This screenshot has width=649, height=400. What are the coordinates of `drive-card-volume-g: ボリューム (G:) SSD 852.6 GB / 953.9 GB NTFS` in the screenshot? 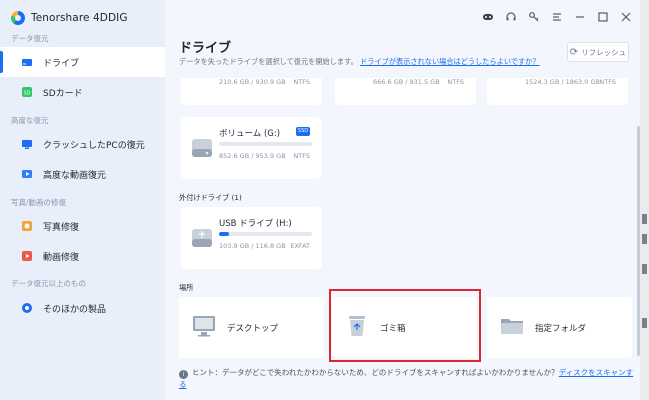 It's located at (251, 148).